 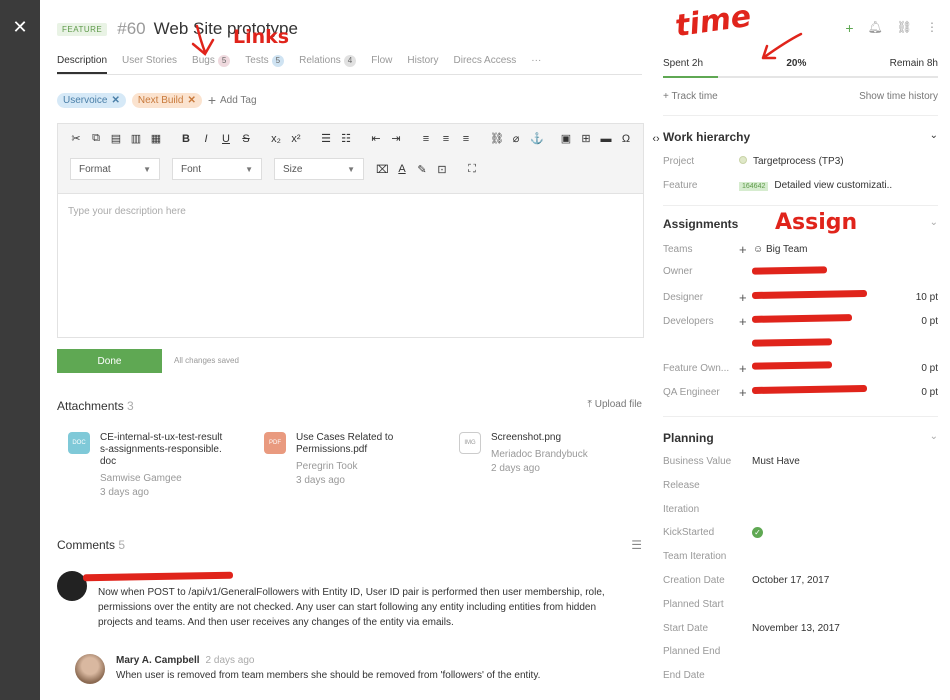 What do you see at coordinates (800, 137) in the screenshot?
I see `work-hierarchy-heading: Work hierarchy ⌄` at bounding box center [800, 137].